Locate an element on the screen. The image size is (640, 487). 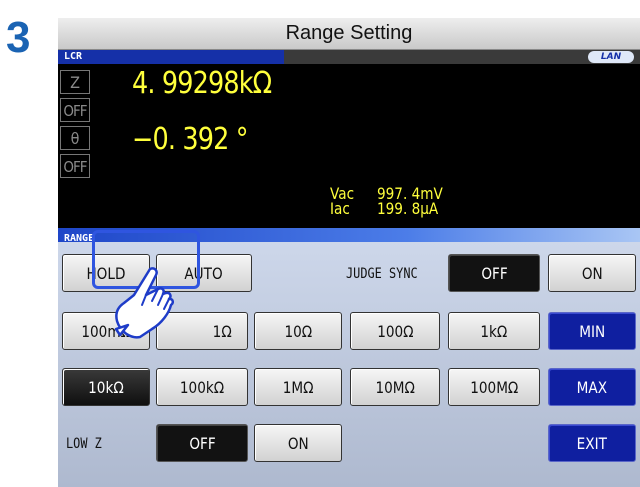
range-100ohm-button: 100Ω is located at coordinates (395, 331).